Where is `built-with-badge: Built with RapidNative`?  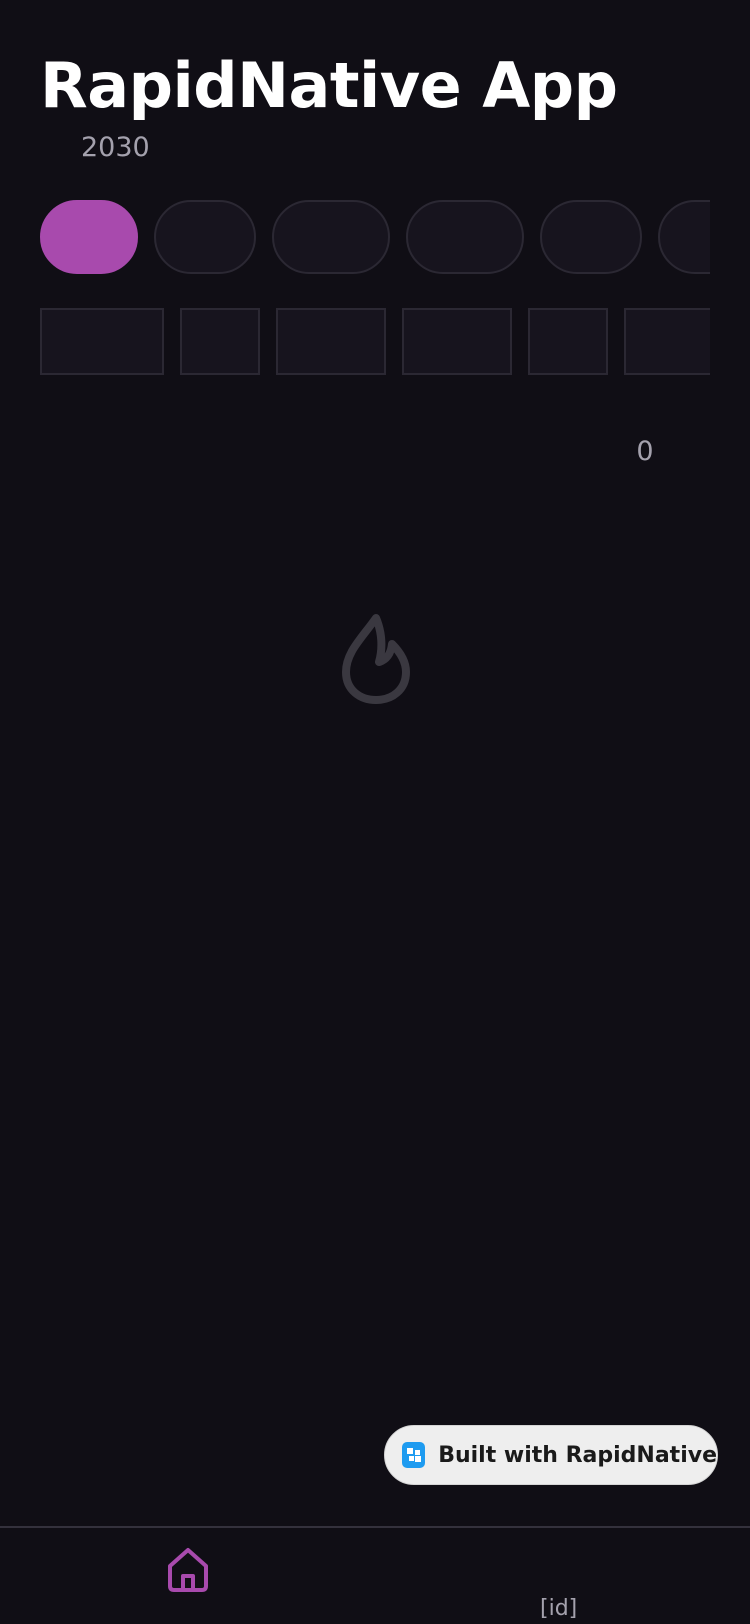
built-with-badge: Built with RapidNative is located at coordinates (551, 1455).